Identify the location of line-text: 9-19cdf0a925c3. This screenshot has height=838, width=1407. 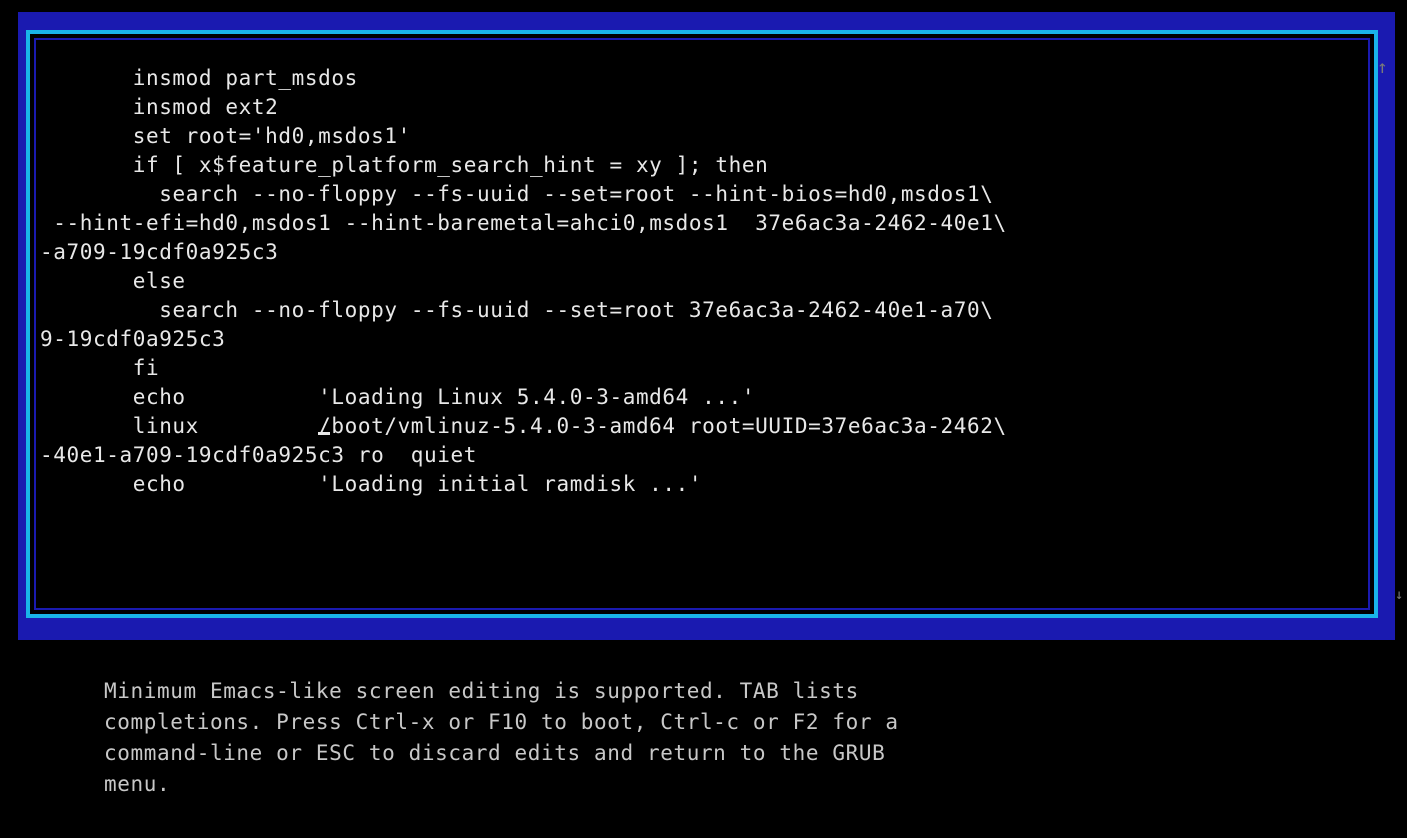
(133, 339).